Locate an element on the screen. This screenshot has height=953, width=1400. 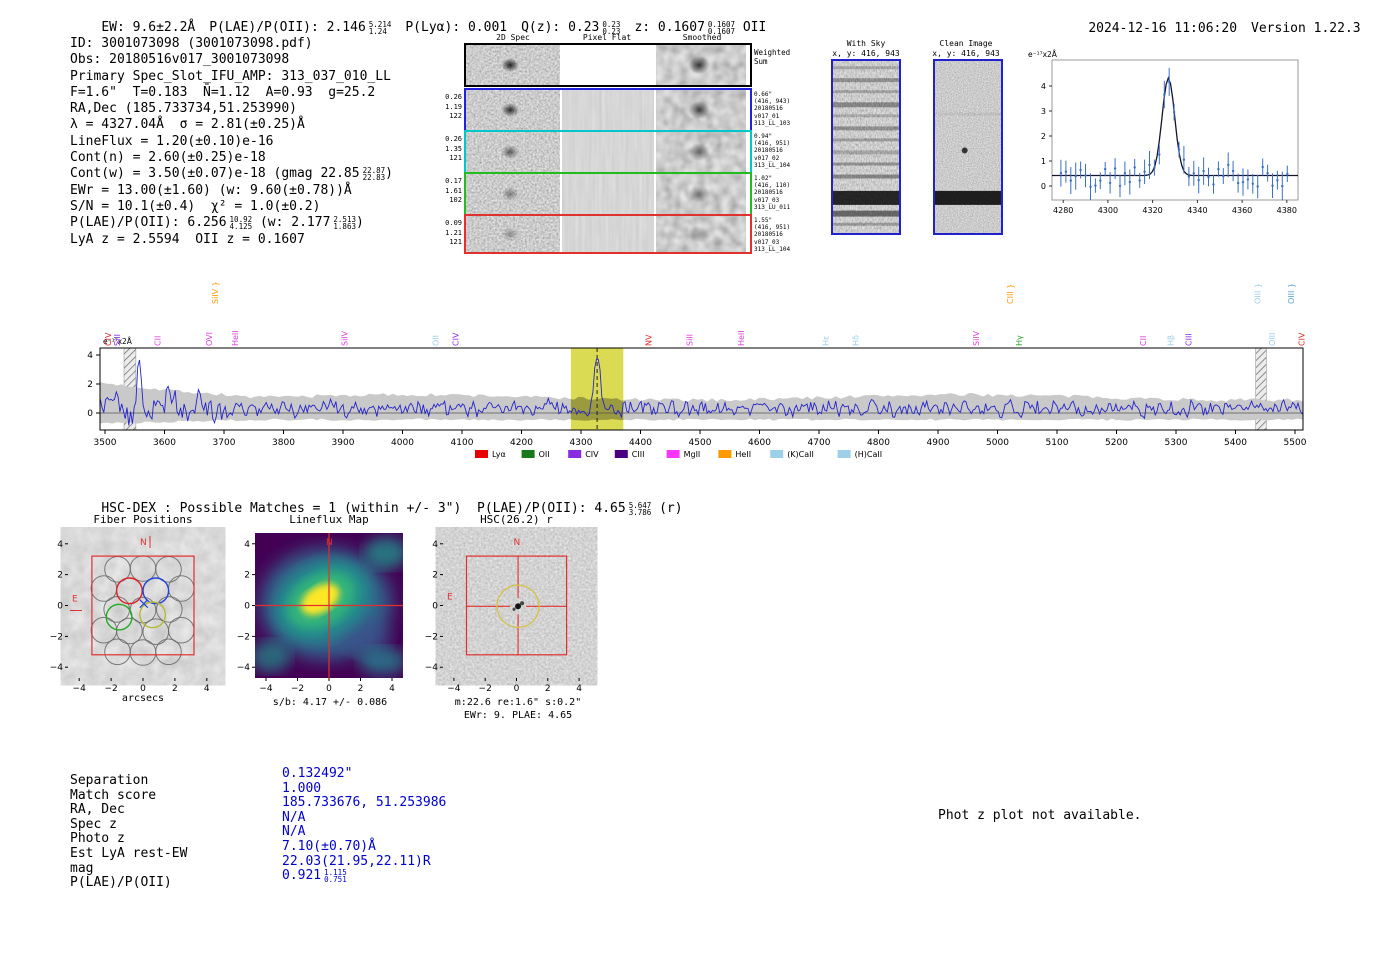
gmag-lo: 22.83 is located at coordinates (374, 178).